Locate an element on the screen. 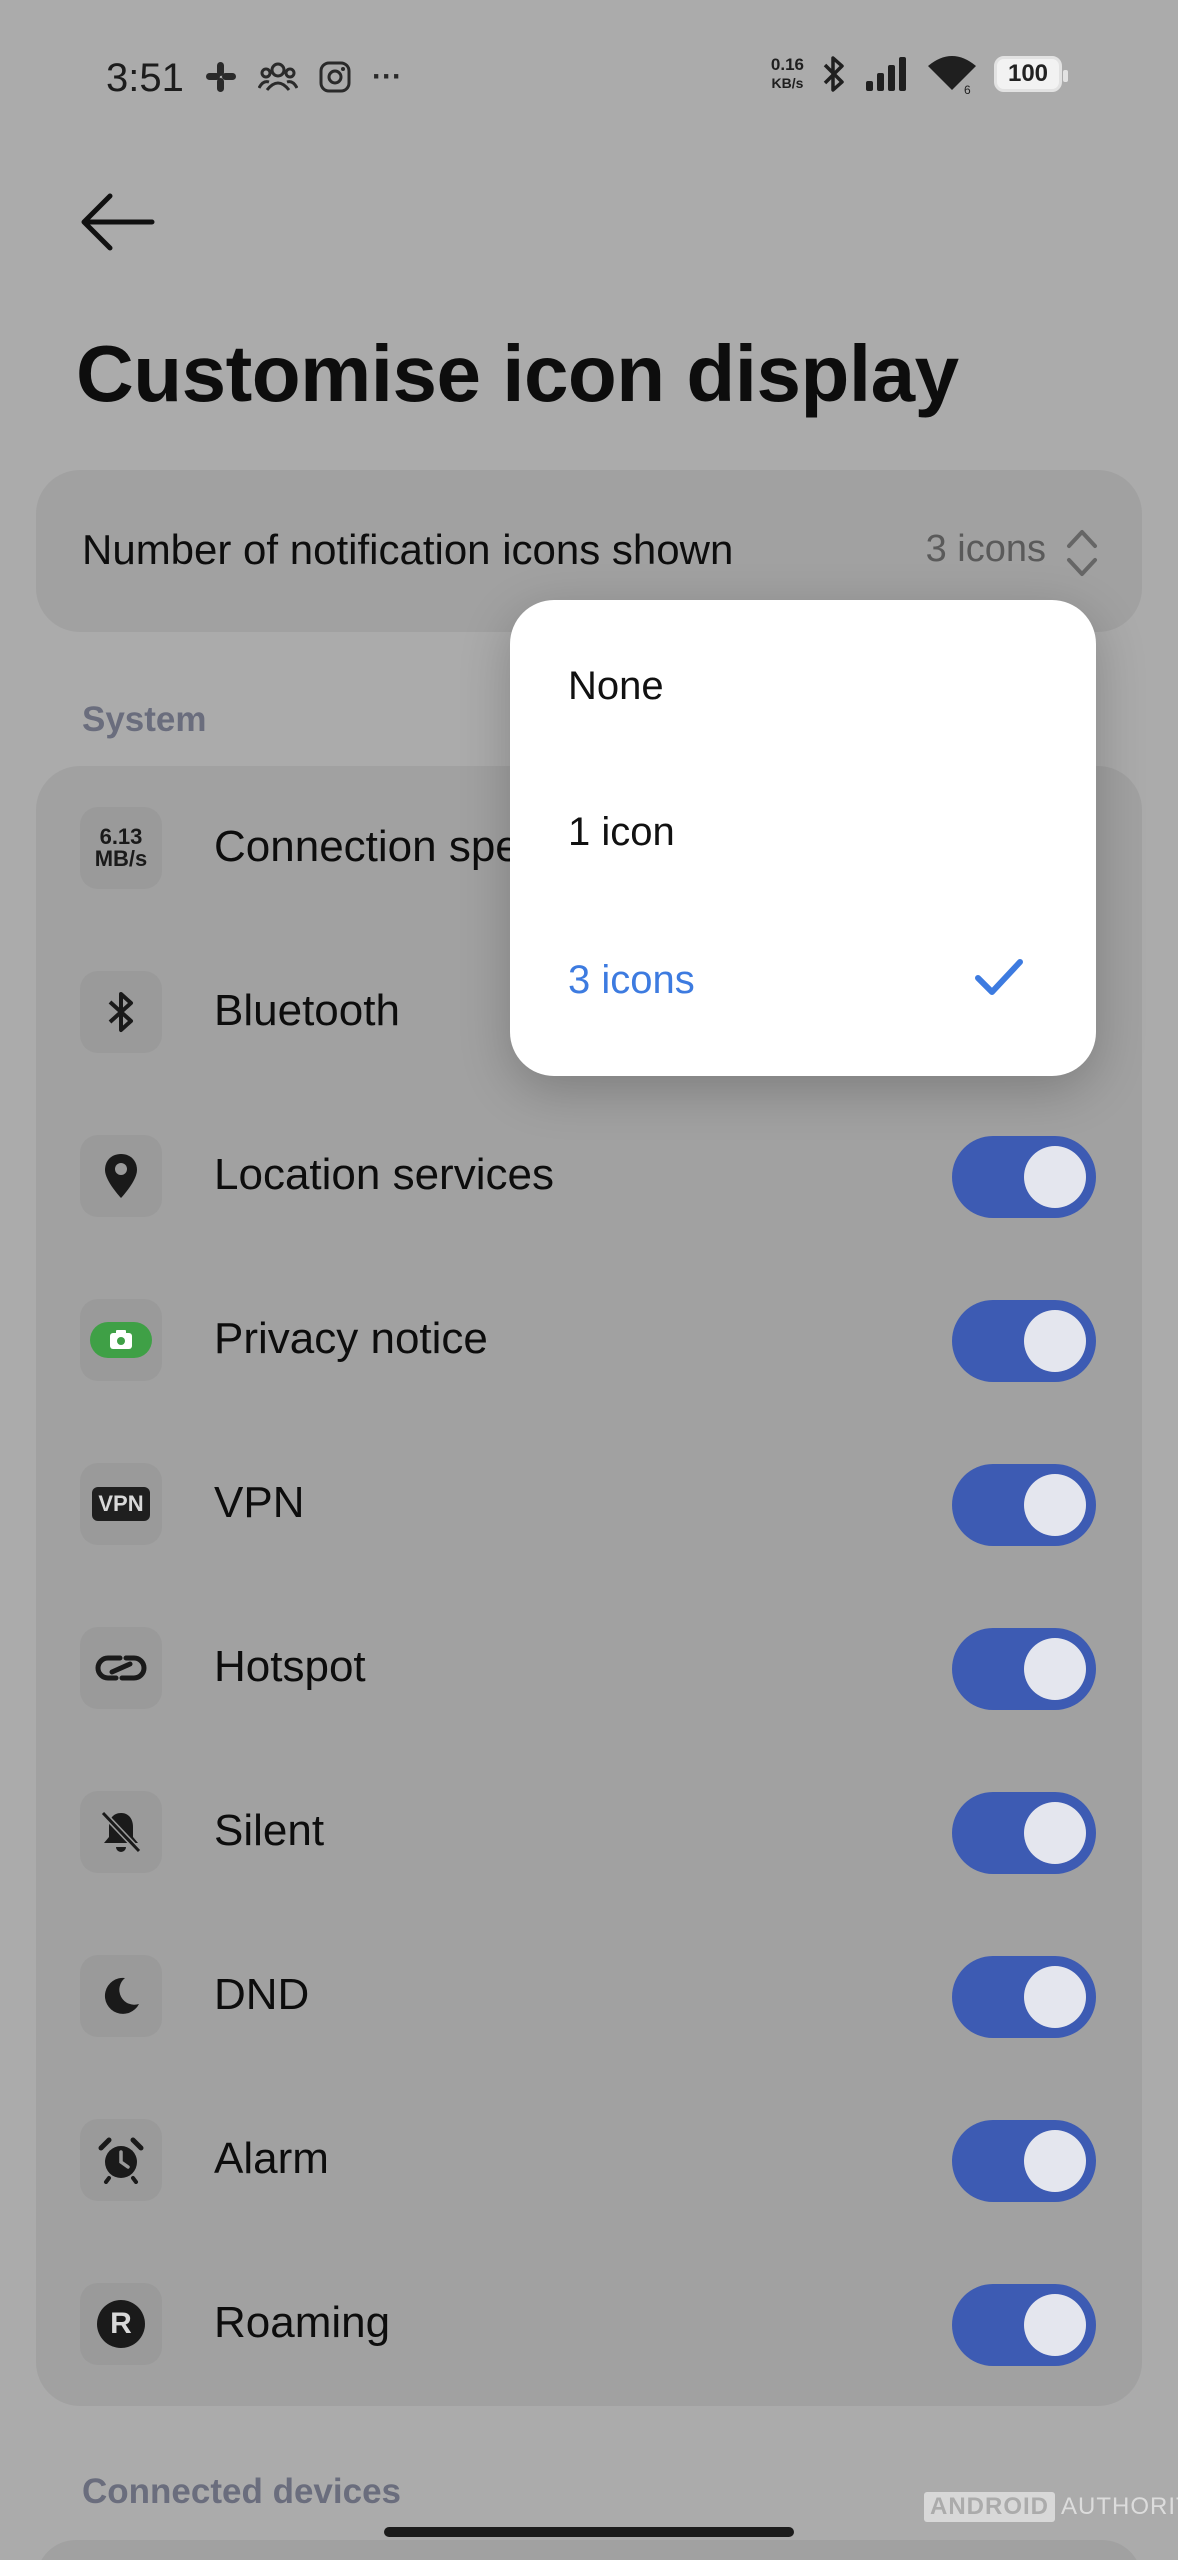 Image resolution: width=1178 pixels, height=2560 pixels. connection-speed-icon: 6.13 MB/s is located at coordinates (121, 848).